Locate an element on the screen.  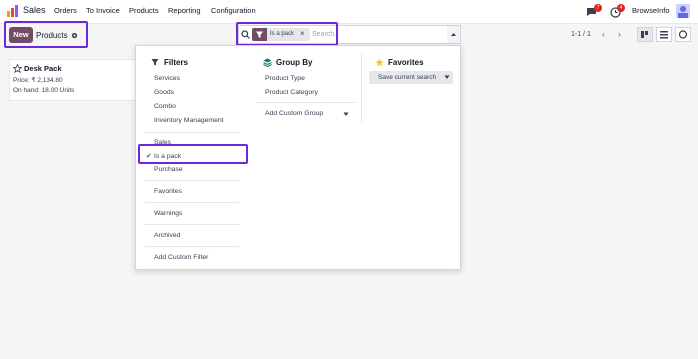
pager-value: 1-1 / 1 is located at coordinates (581, 34).